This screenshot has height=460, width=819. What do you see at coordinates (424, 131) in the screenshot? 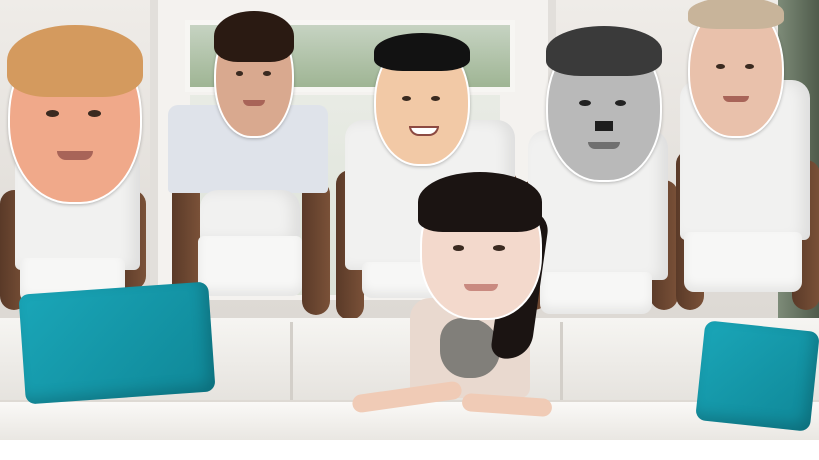
I see `smiling-mouth` at bounding box center [424, 131].